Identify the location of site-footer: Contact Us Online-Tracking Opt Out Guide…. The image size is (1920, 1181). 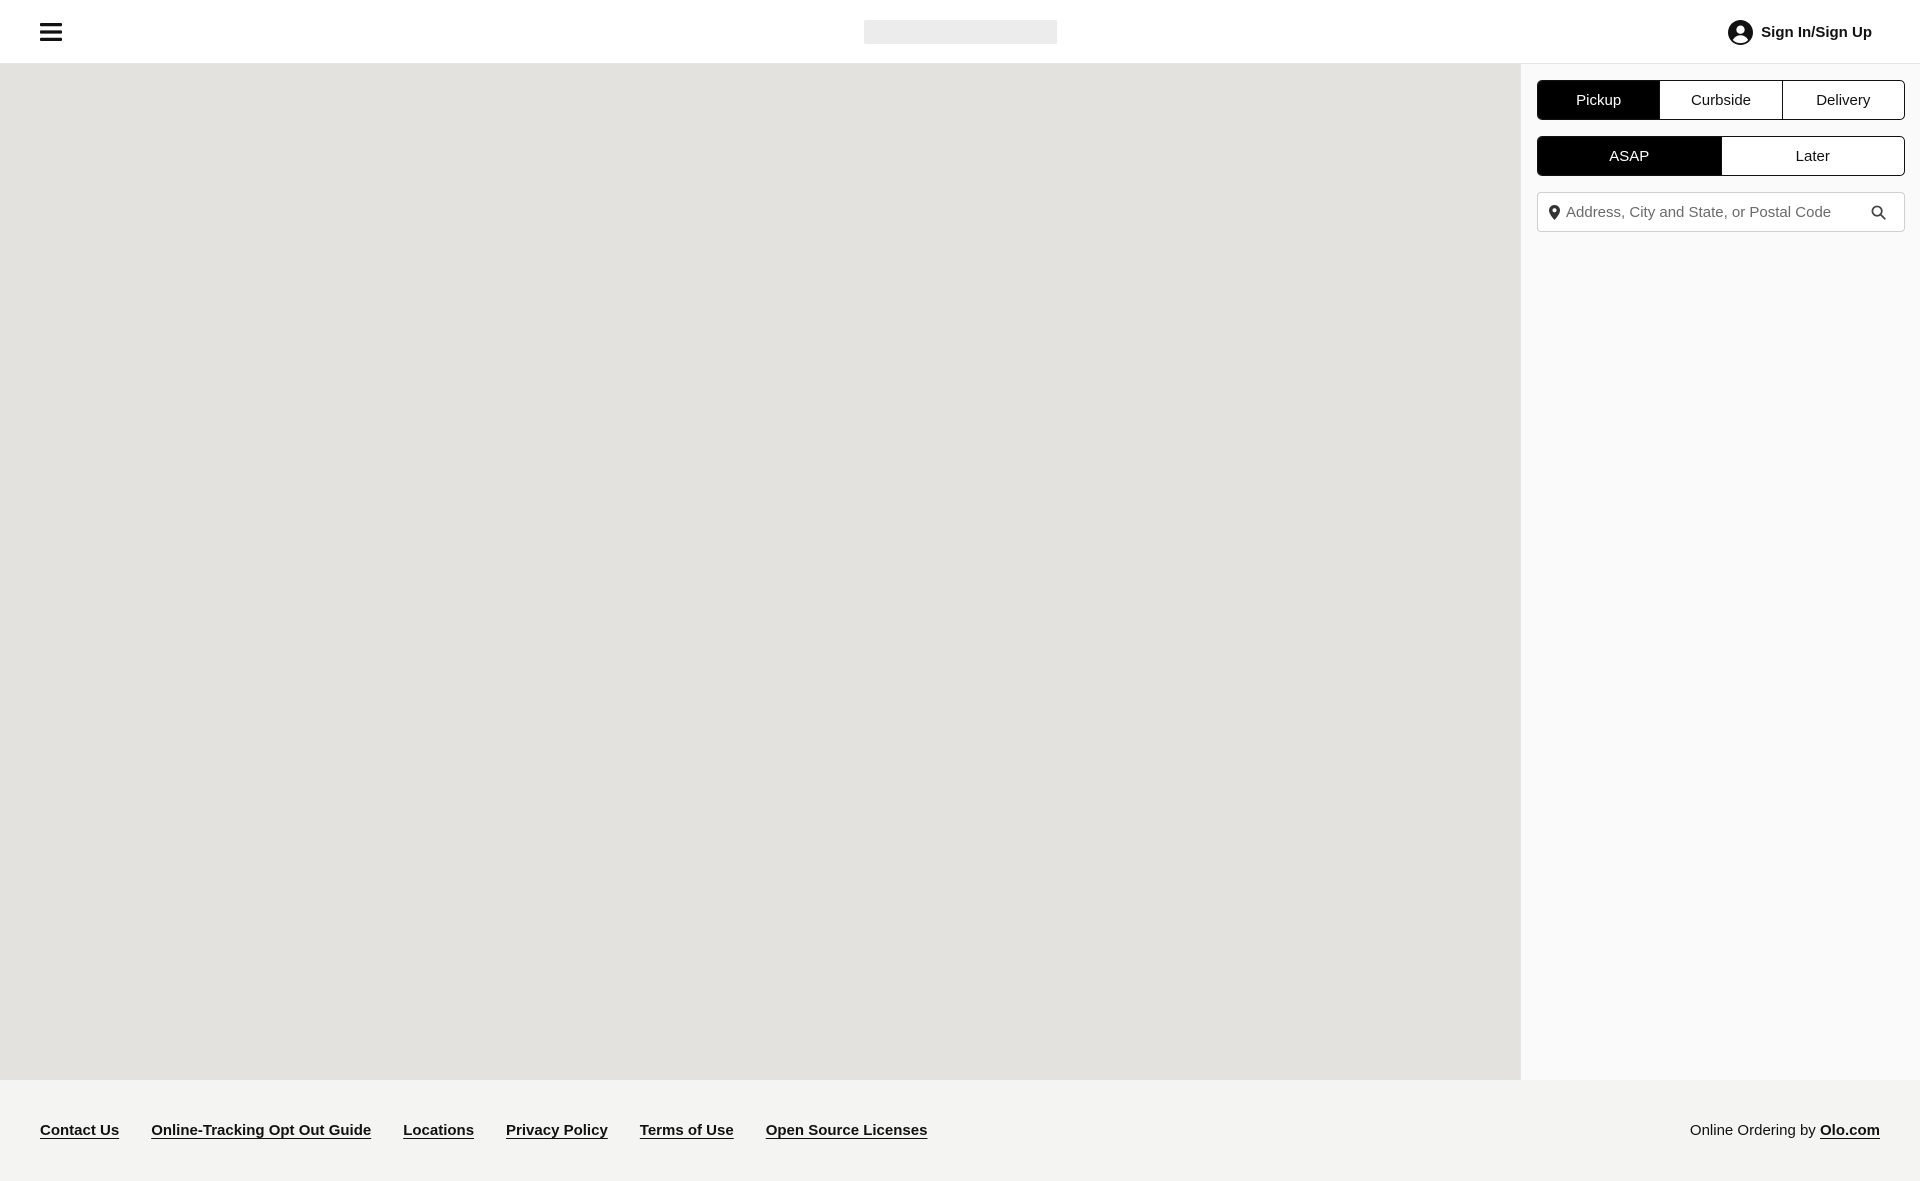
(960, 1130).